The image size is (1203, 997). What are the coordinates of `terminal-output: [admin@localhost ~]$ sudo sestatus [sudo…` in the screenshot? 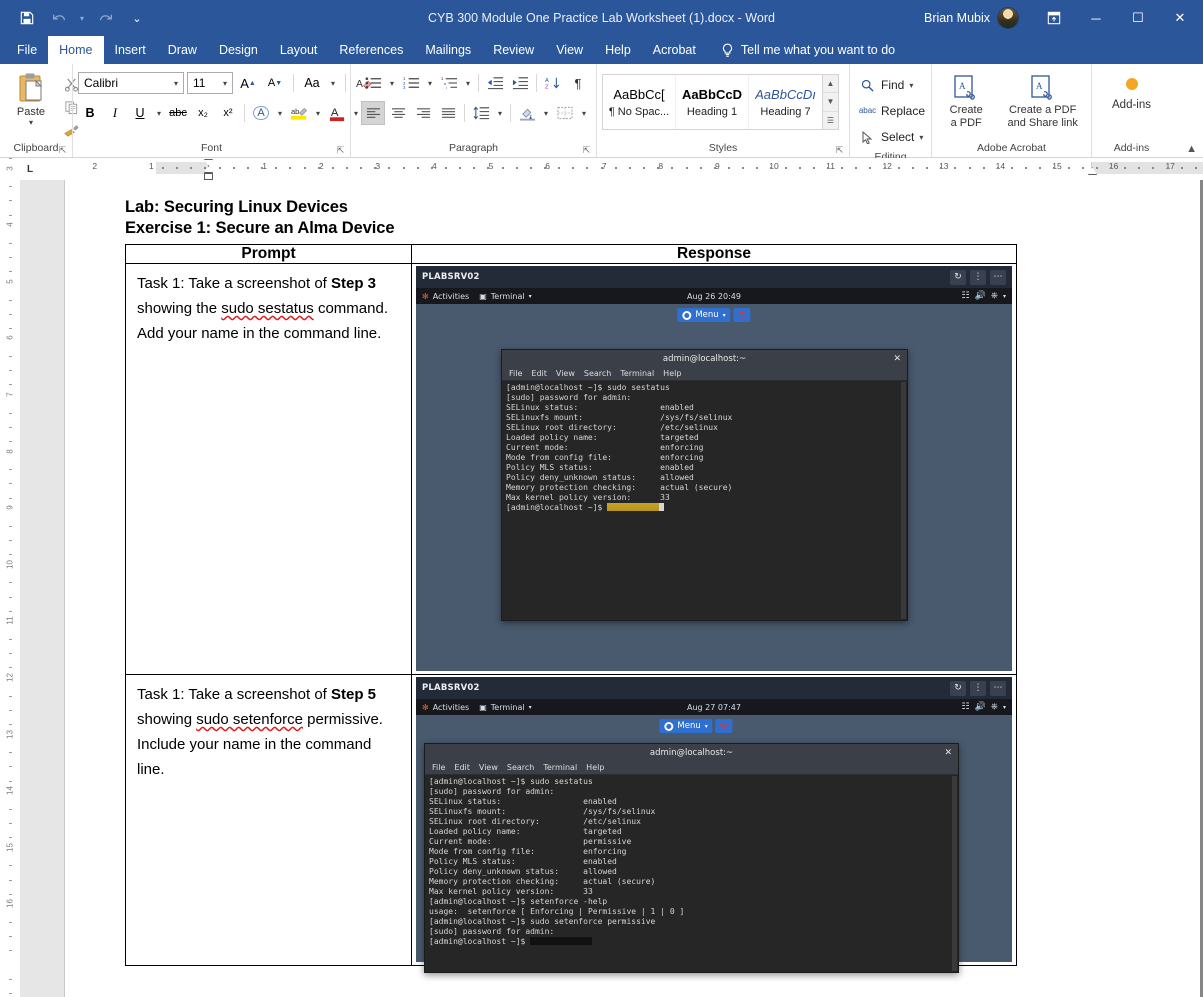 It's located at (691, 873).